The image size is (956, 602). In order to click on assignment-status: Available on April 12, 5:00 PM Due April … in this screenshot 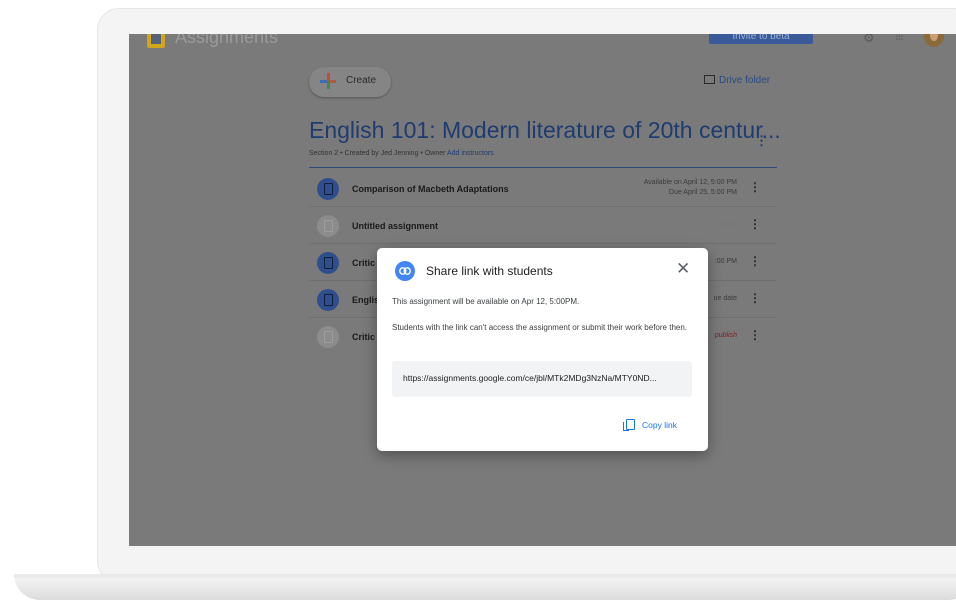, I will do `click(690, 188)`.